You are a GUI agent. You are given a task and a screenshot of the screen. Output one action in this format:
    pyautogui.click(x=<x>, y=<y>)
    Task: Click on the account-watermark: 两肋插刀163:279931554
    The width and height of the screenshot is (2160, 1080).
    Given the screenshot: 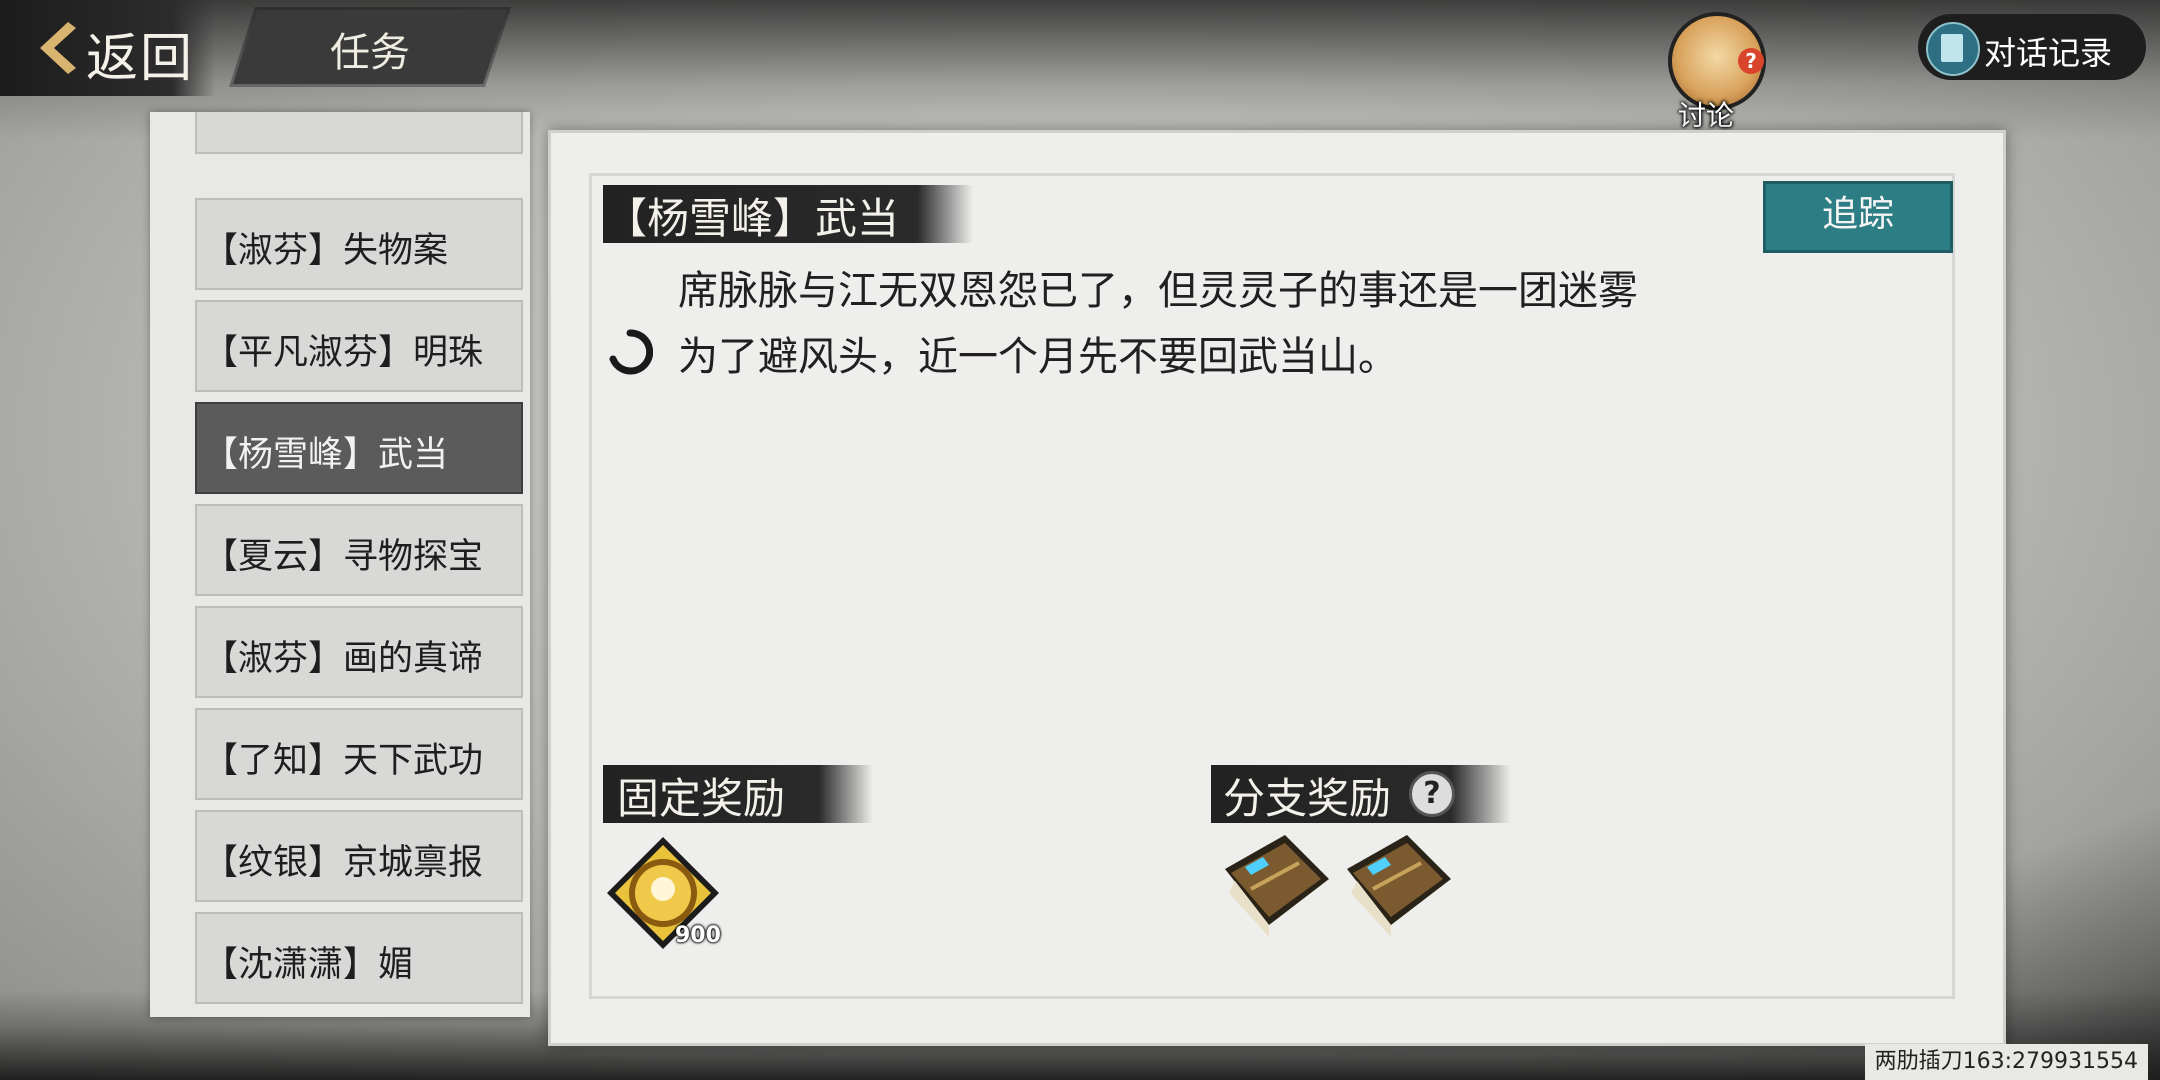 What is the action you would take?
    pyautogui.click(x=2006, y=1062)
    